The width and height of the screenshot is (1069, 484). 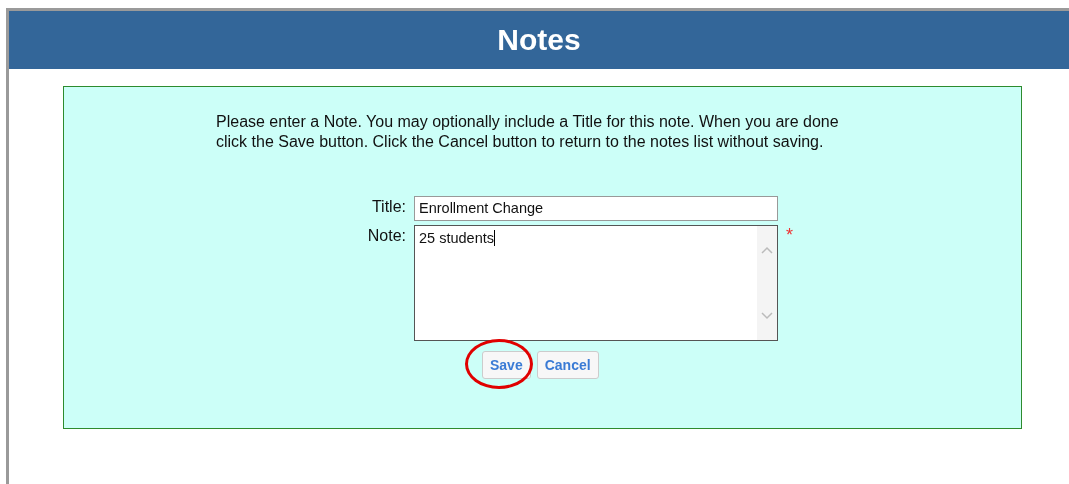 What do you see at coordinates (596, 208) in the screenshot?
I see `title-field: Enrollment Change` at bounding box center [596, 208].